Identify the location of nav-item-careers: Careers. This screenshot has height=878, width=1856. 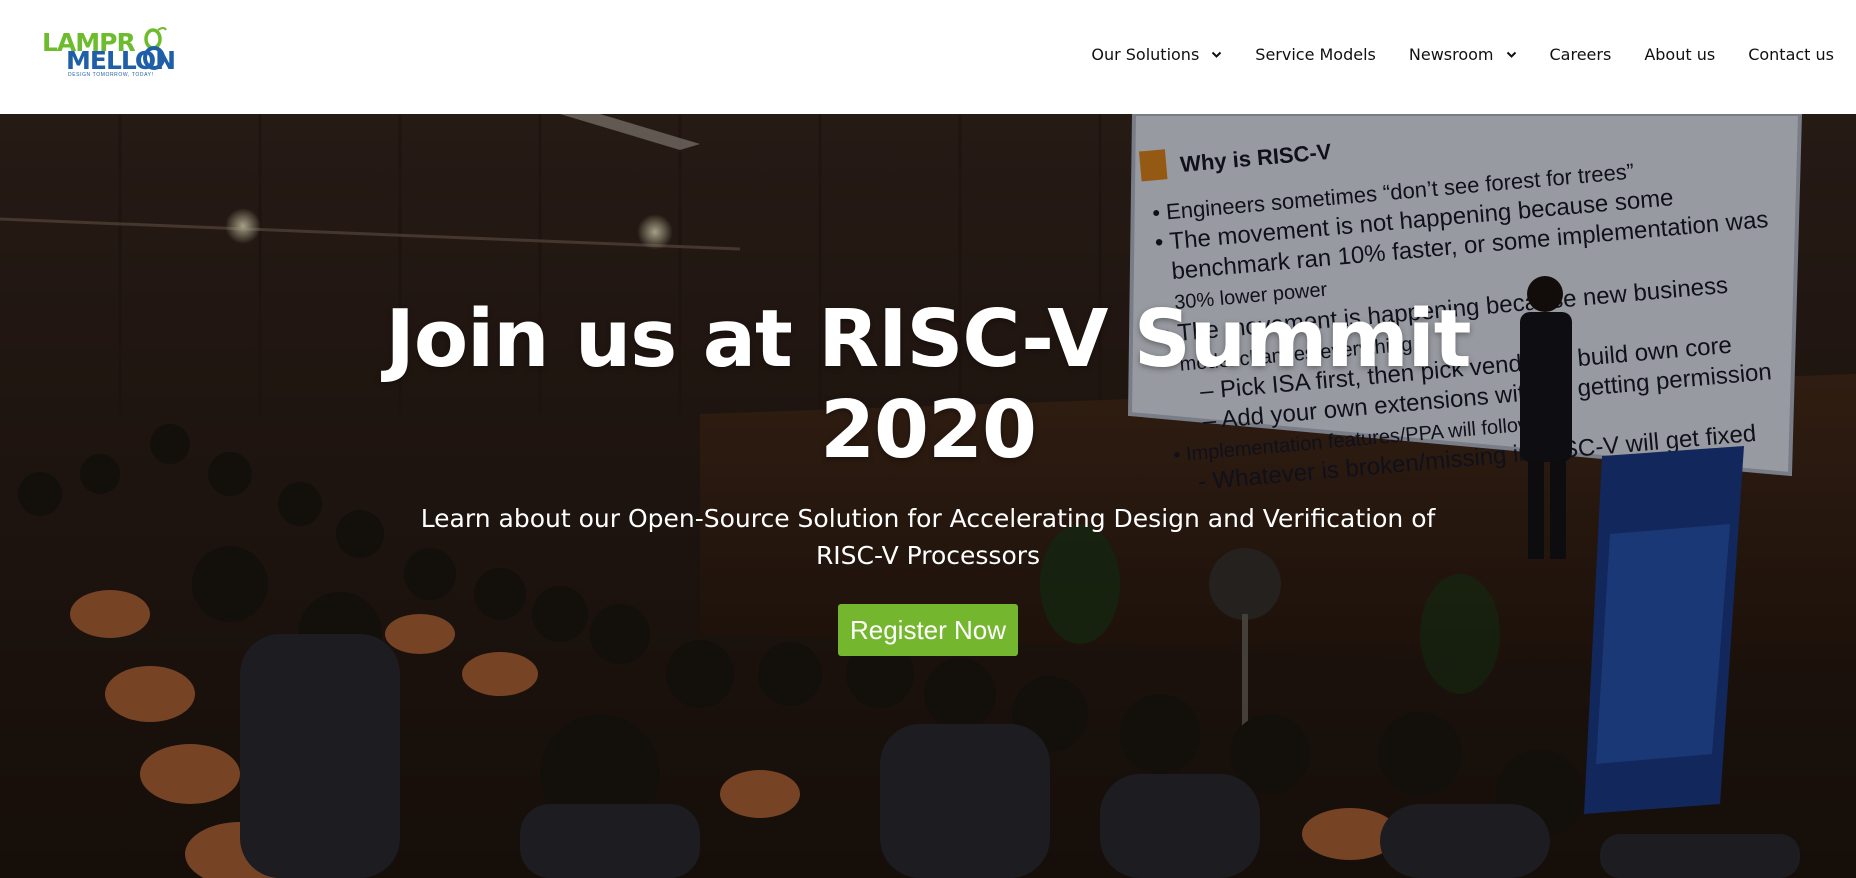
(1581, 54).